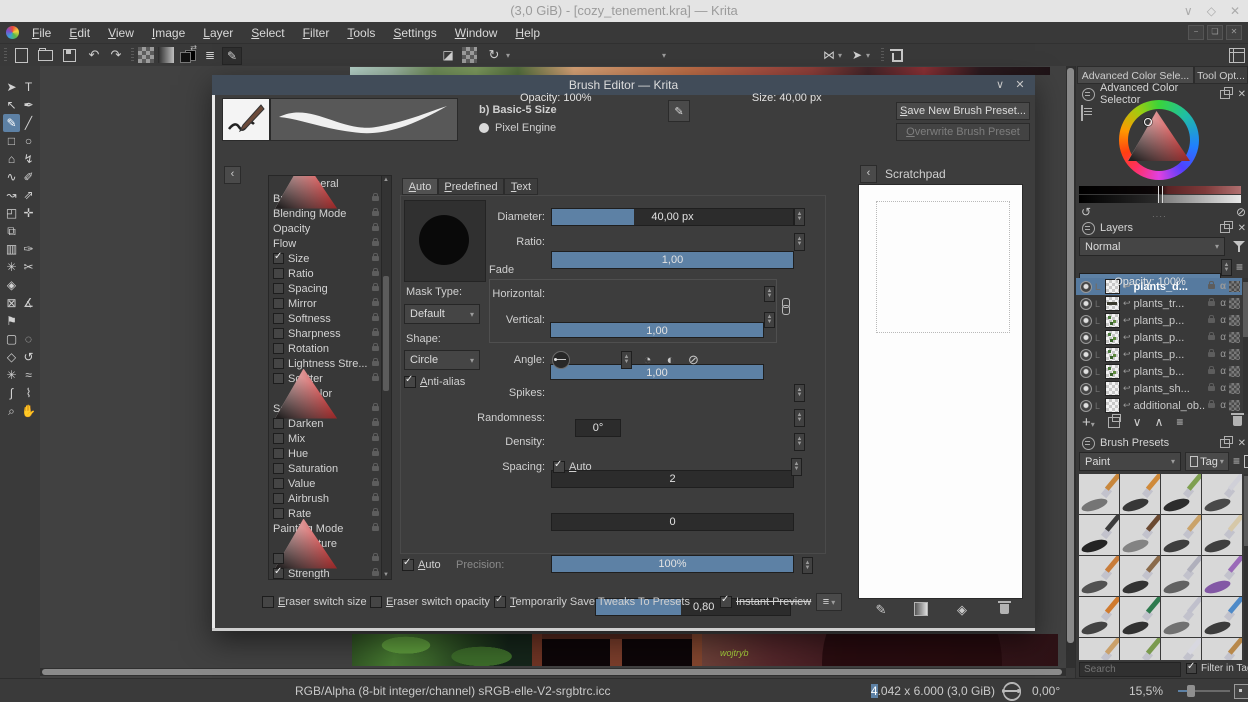 The width and height of the screenshot is (1248, 702). What do you see at coordinates (1160, 190) in the screenshot?
I see `shade-strip-top` at bounding box center [1160, 190].